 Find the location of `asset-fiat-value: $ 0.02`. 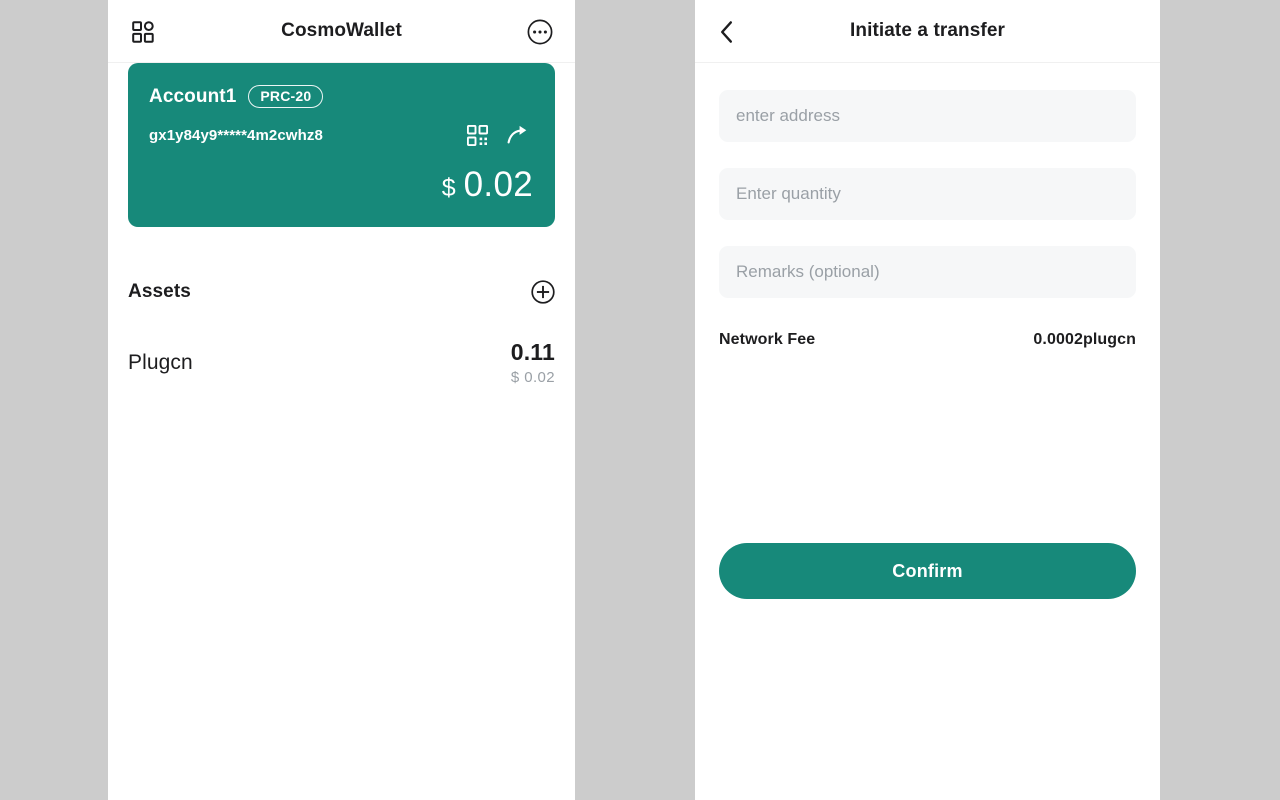

asset-fiat-value: $ 0.02 is located at coordinates (532, 377).